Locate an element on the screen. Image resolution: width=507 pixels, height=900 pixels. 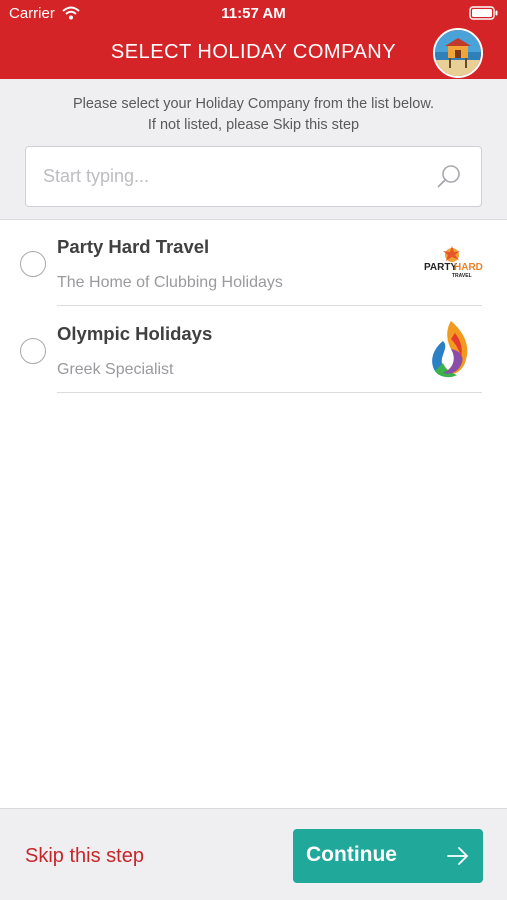
party-hard-logo: PARTY HARD TRAVEL is located at coordinates (452, 262).